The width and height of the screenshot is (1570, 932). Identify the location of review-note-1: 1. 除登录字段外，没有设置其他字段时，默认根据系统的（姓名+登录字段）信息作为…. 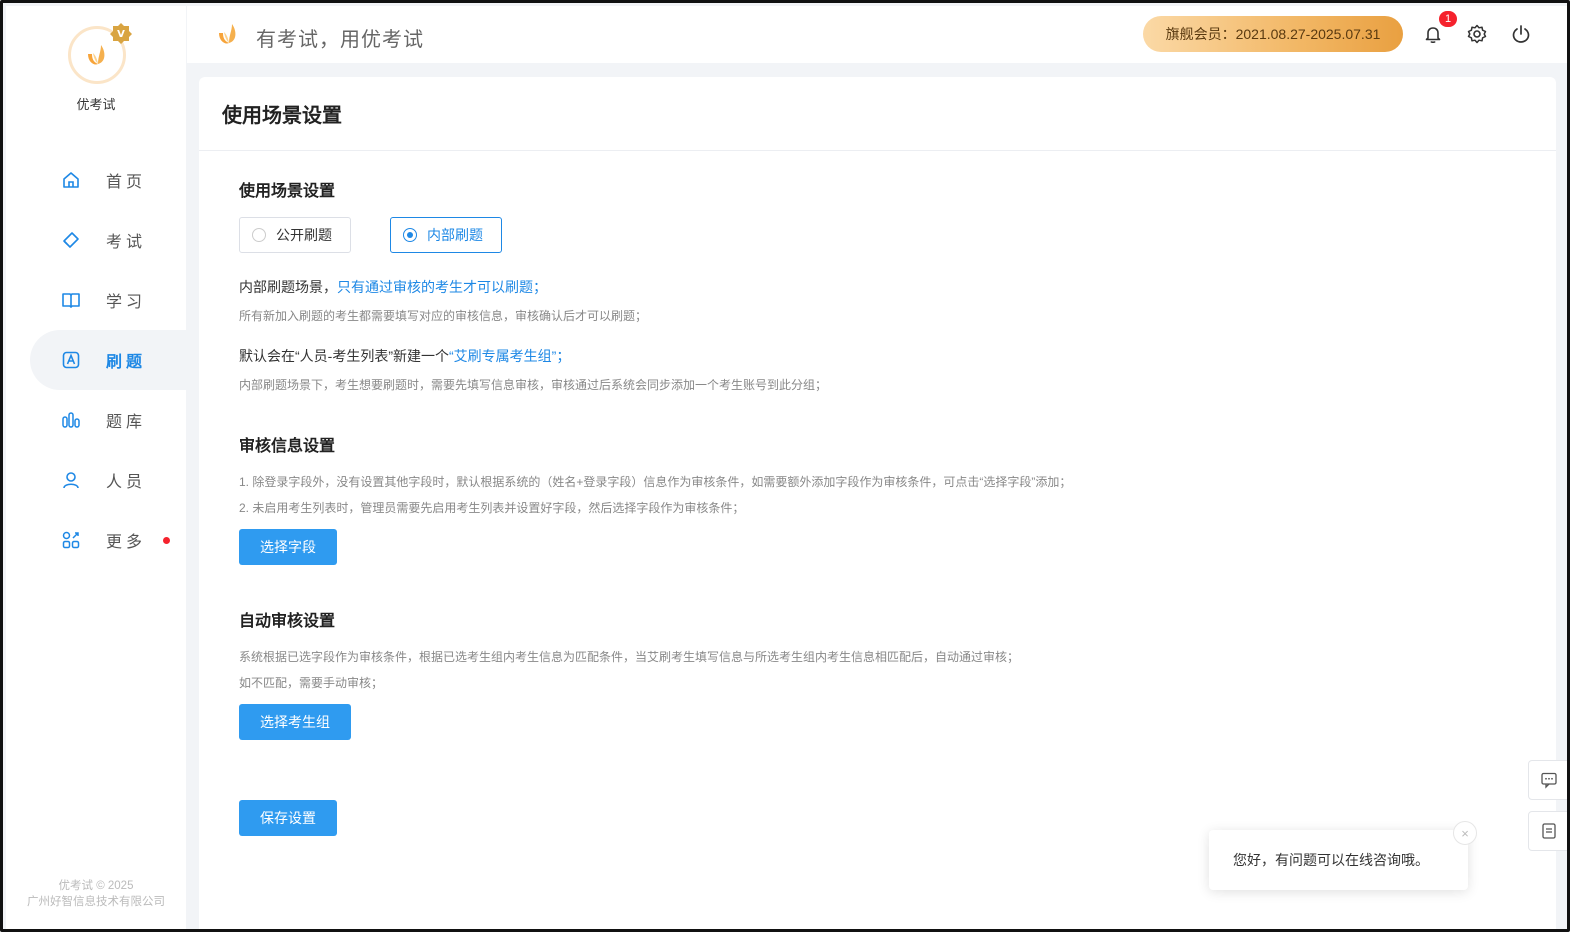
(655, 482).